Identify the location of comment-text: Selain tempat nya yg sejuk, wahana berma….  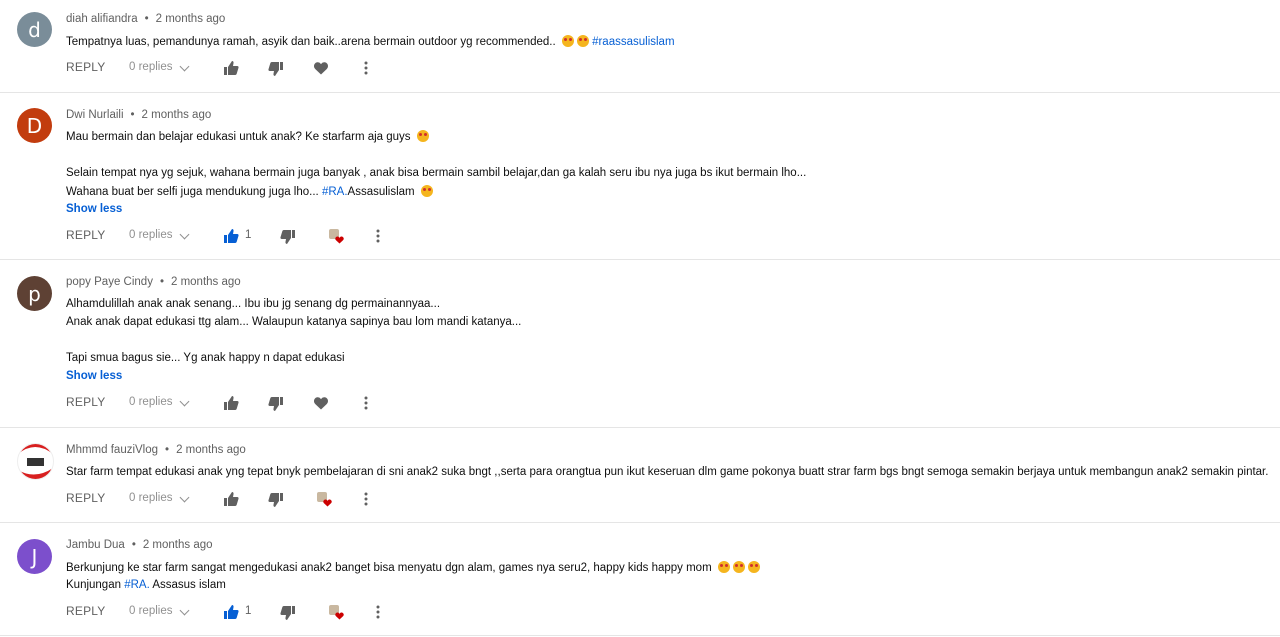
(436, 173).